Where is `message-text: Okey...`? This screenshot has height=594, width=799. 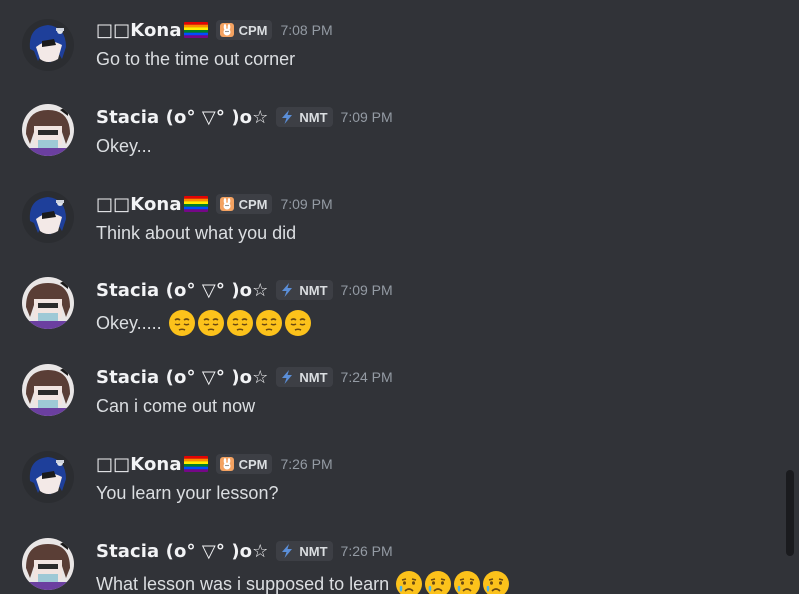 message-text: Okey... is located at coordinates (124, 146).